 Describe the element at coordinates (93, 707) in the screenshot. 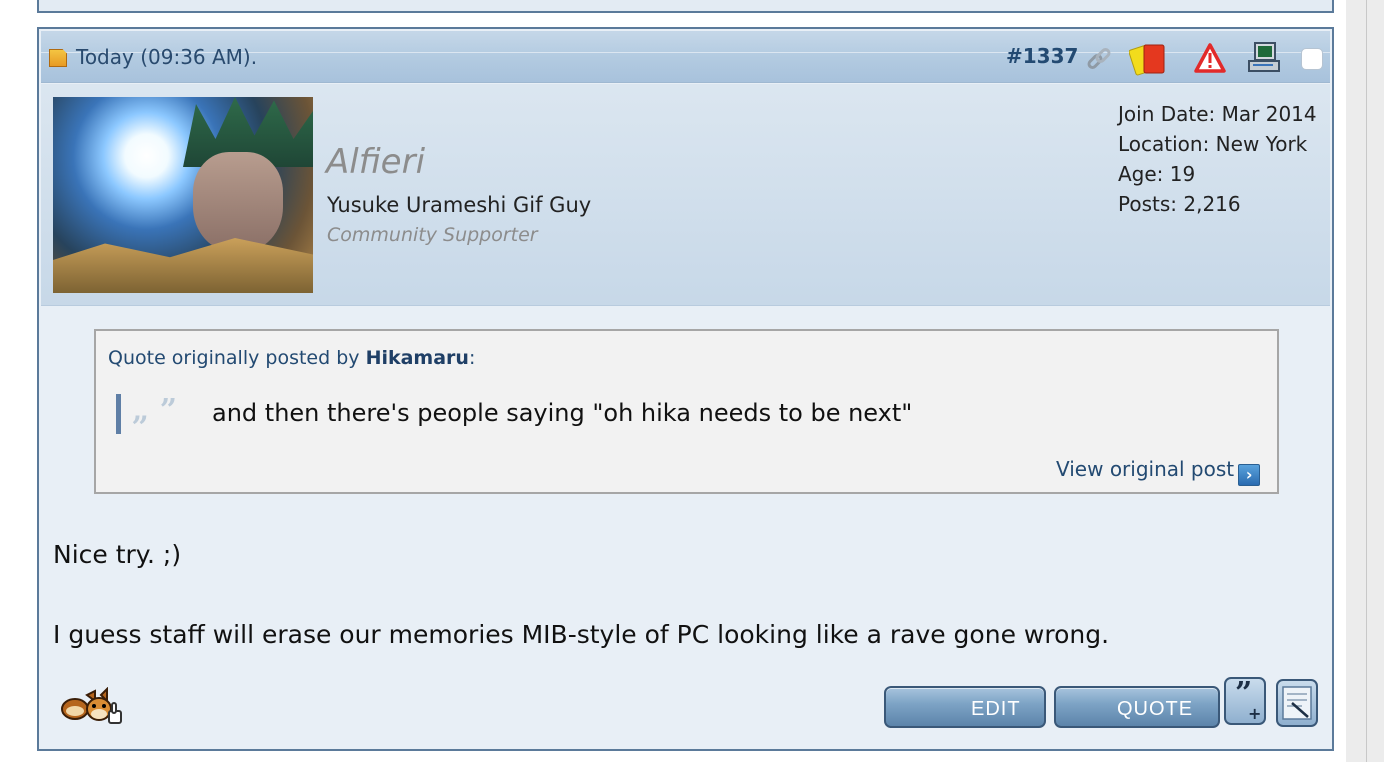

I see `fox-thumbs-up-icon` at that location.